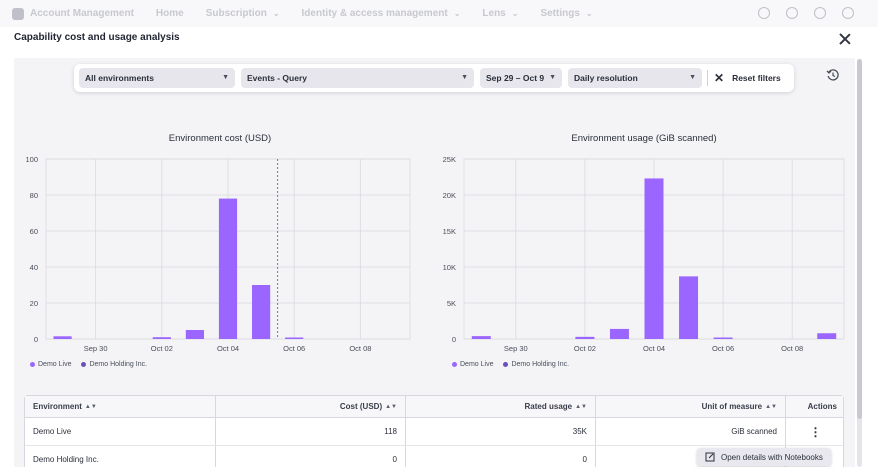 This screenshot has width=878, height=467. I want to click on cell-cost: 0, so click(310, 456).